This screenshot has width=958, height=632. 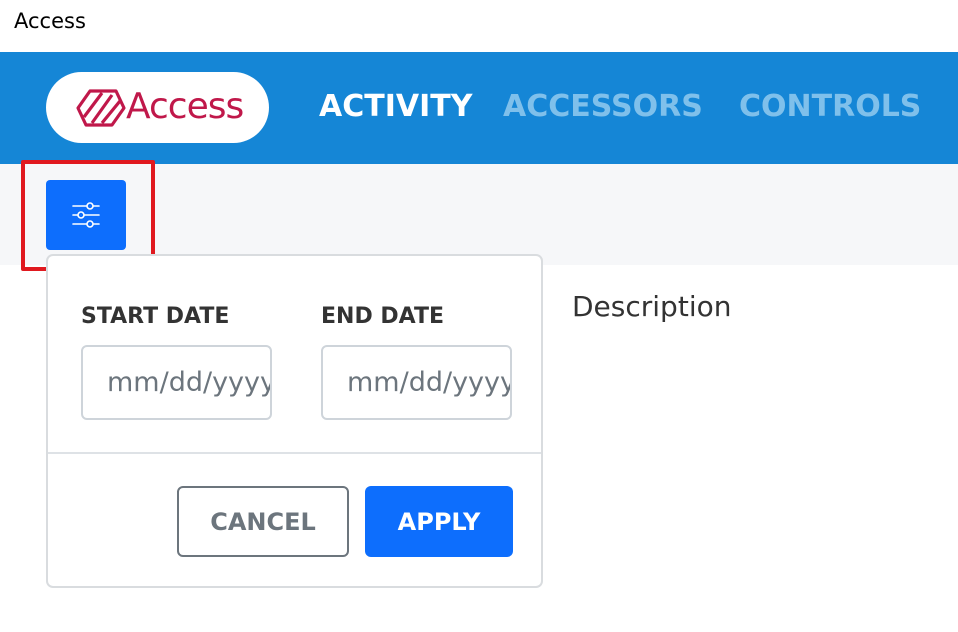 What do you see at coordinates (101, 108) in the screenshot?
I see `access-logo-icon` at bounding box center [101, 108].